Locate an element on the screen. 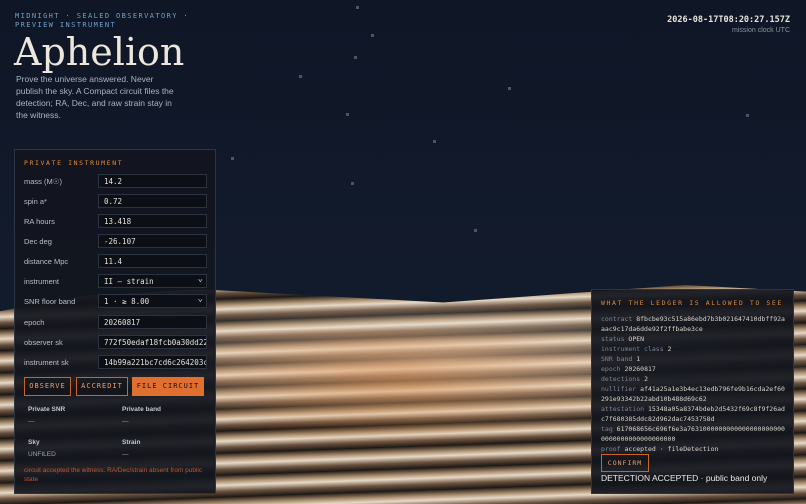  field-row-observer-sk: observer sk 772f50edaf18fcb0a30dd22c0 is located at coordinates (115, 343).